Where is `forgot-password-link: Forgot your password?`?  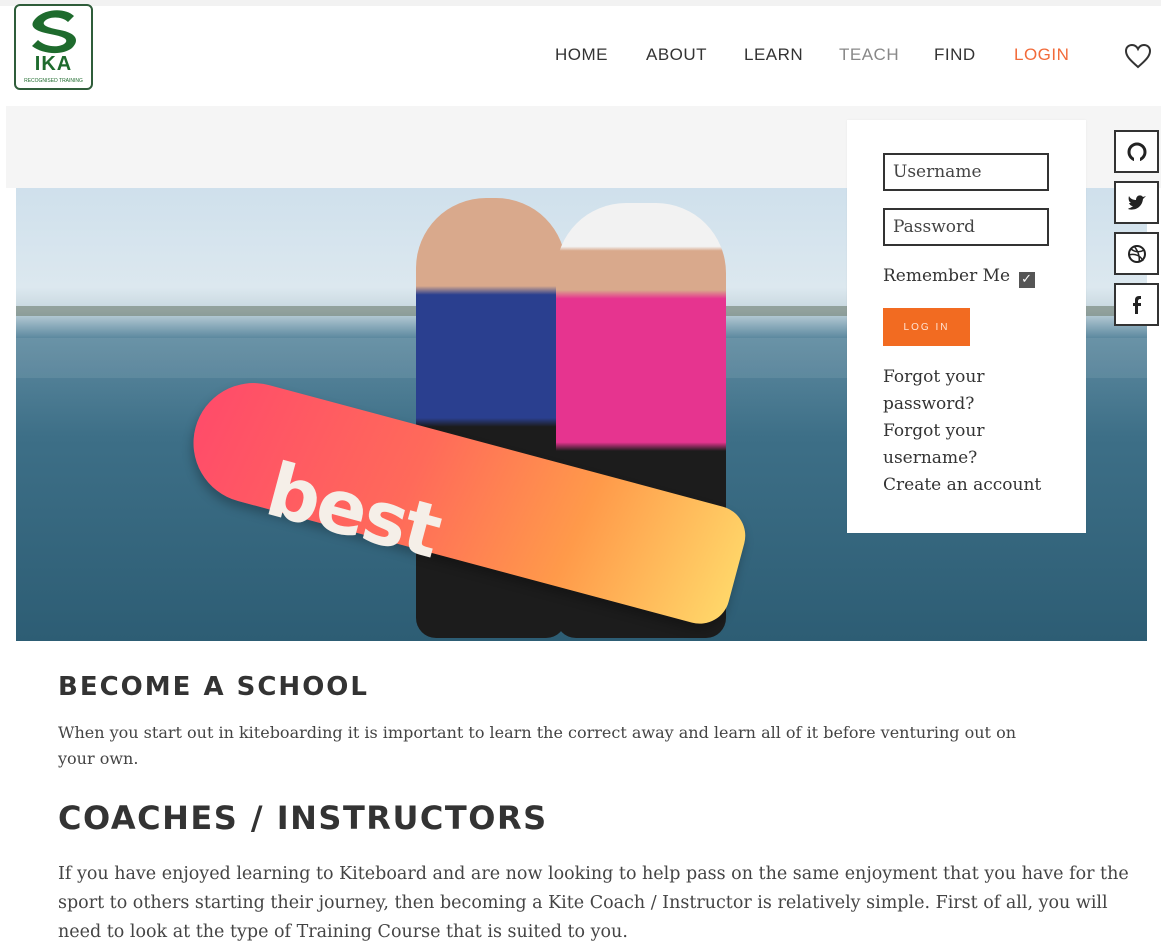 forgot-password-link: Forgot your password? is located at coordinates (934, 391).